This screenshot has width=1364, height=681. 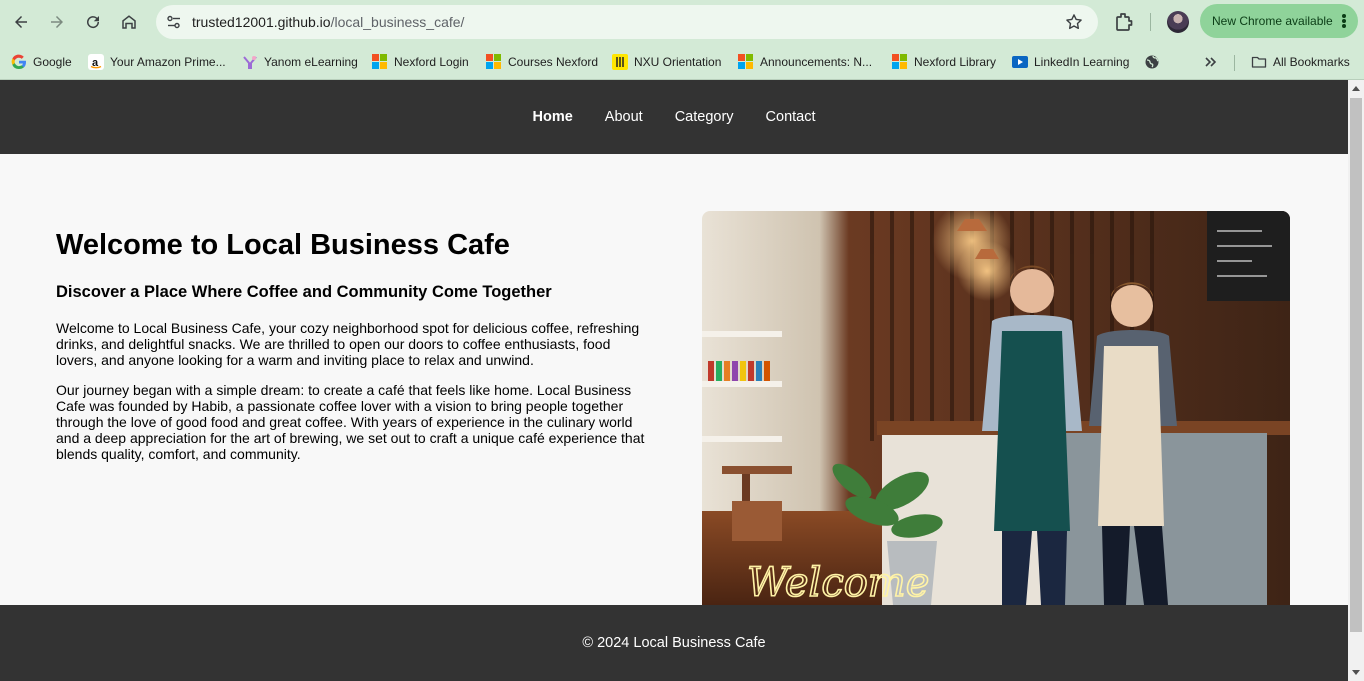 I want to click on nav-link-contact: Contact, so click(x=791, y=117).